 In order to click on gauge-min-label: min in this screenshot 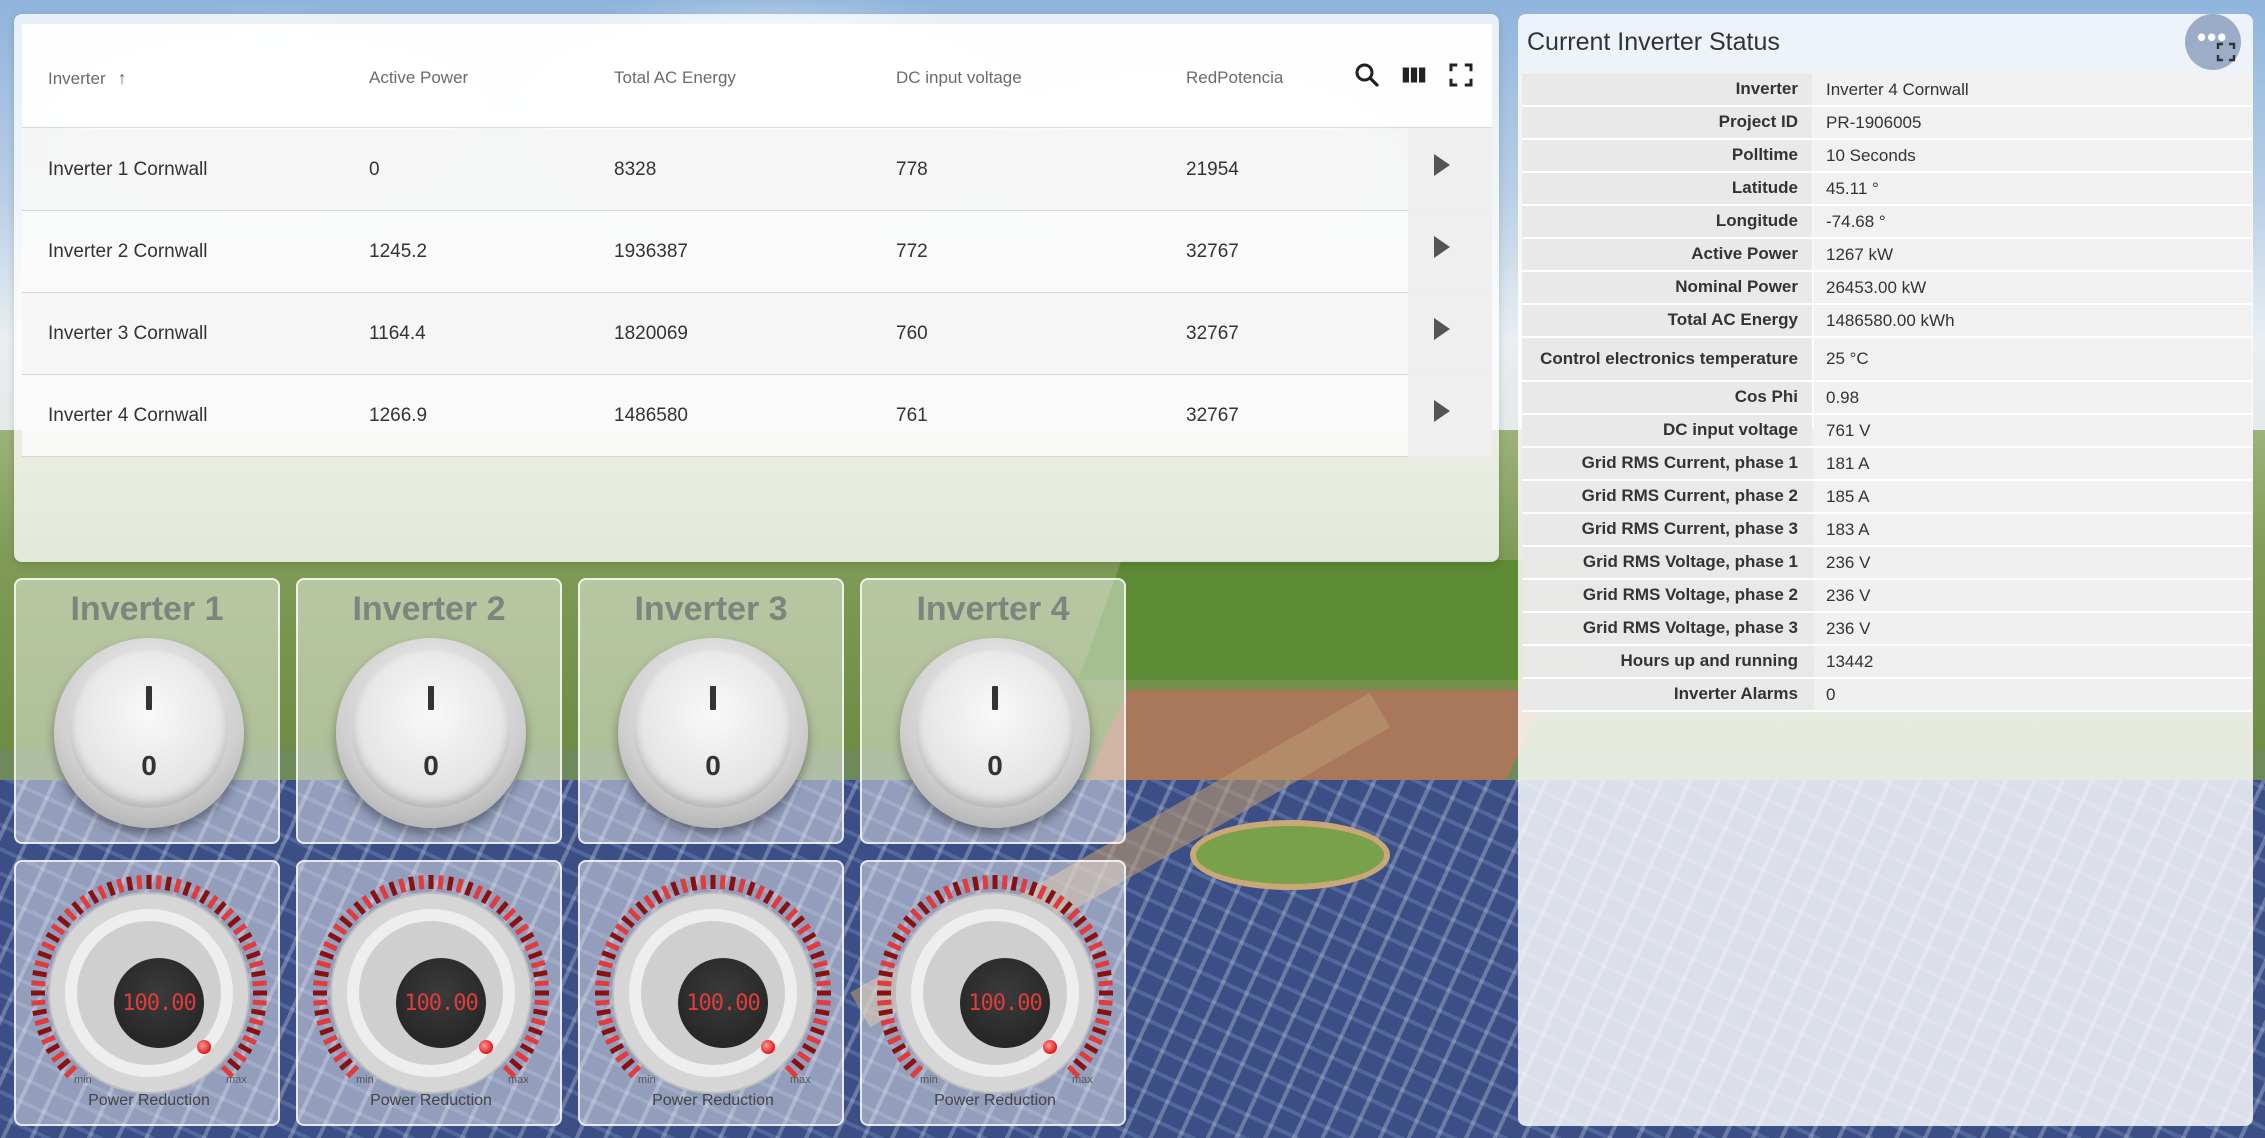, I will do `click(647, 1080)`.